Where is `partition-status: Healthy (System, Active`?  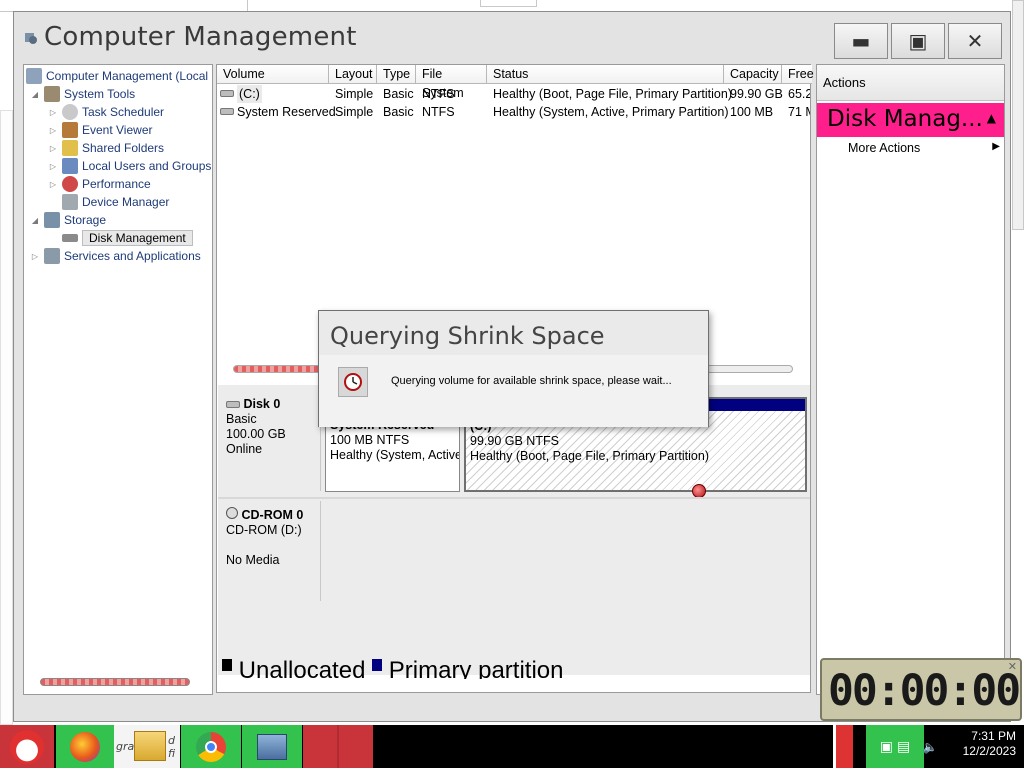 partition-status: Healthy (System, Active is located at coordinates (395, 455).